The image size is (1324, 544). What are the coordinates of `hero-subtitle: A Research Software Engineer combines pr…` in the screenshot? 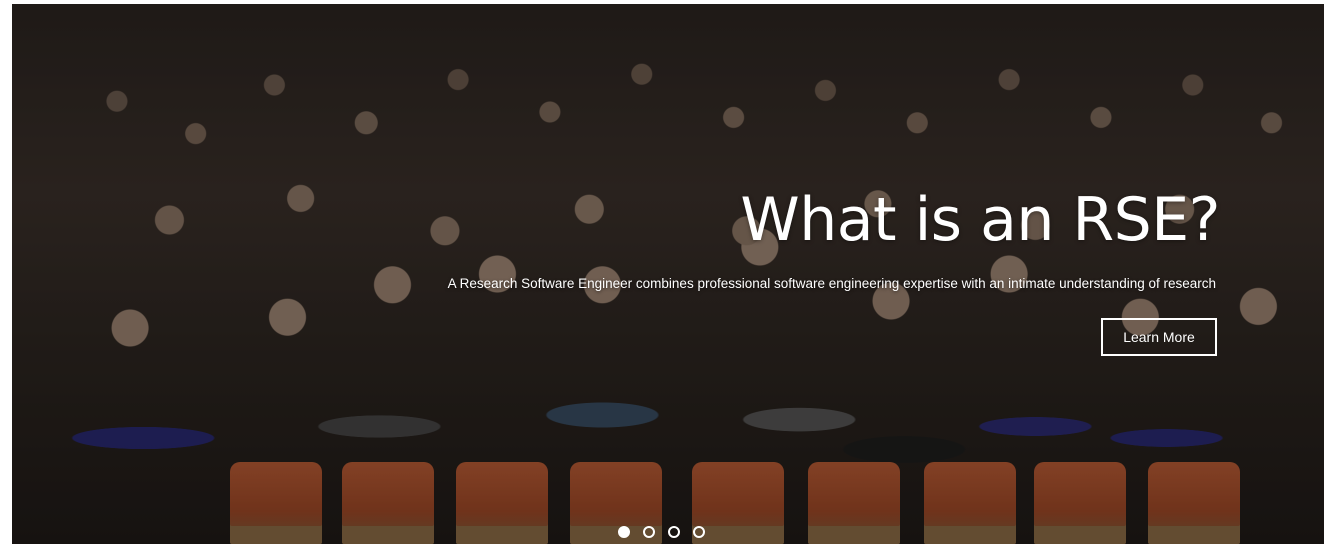 It's located at (831, 283).